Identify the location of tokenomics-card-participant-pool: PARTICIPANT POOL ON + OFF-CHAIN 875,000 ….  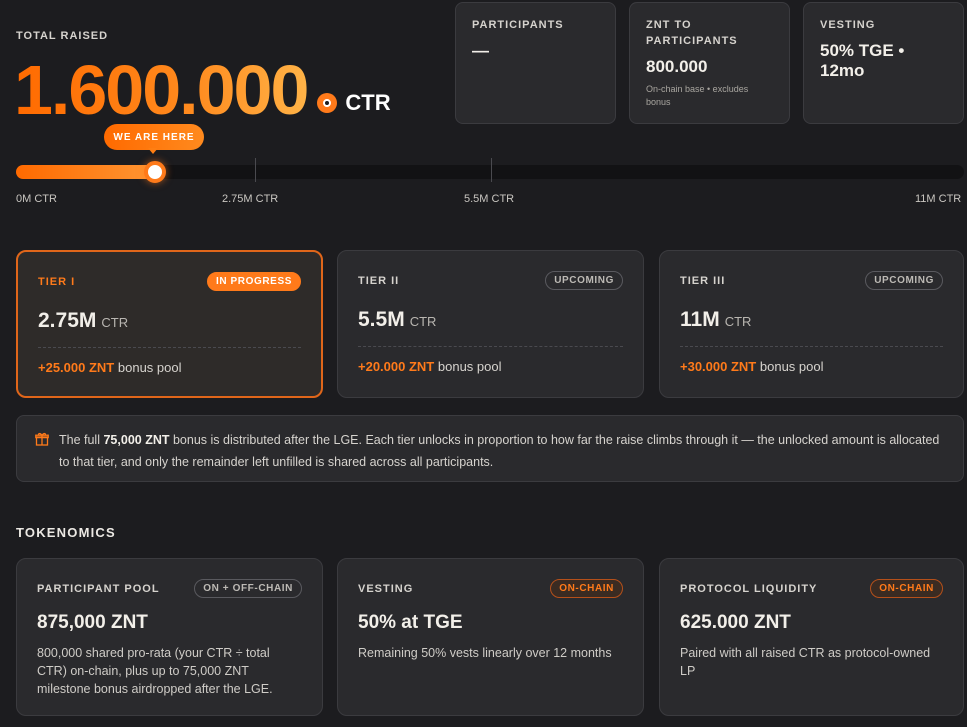
(169, 637).